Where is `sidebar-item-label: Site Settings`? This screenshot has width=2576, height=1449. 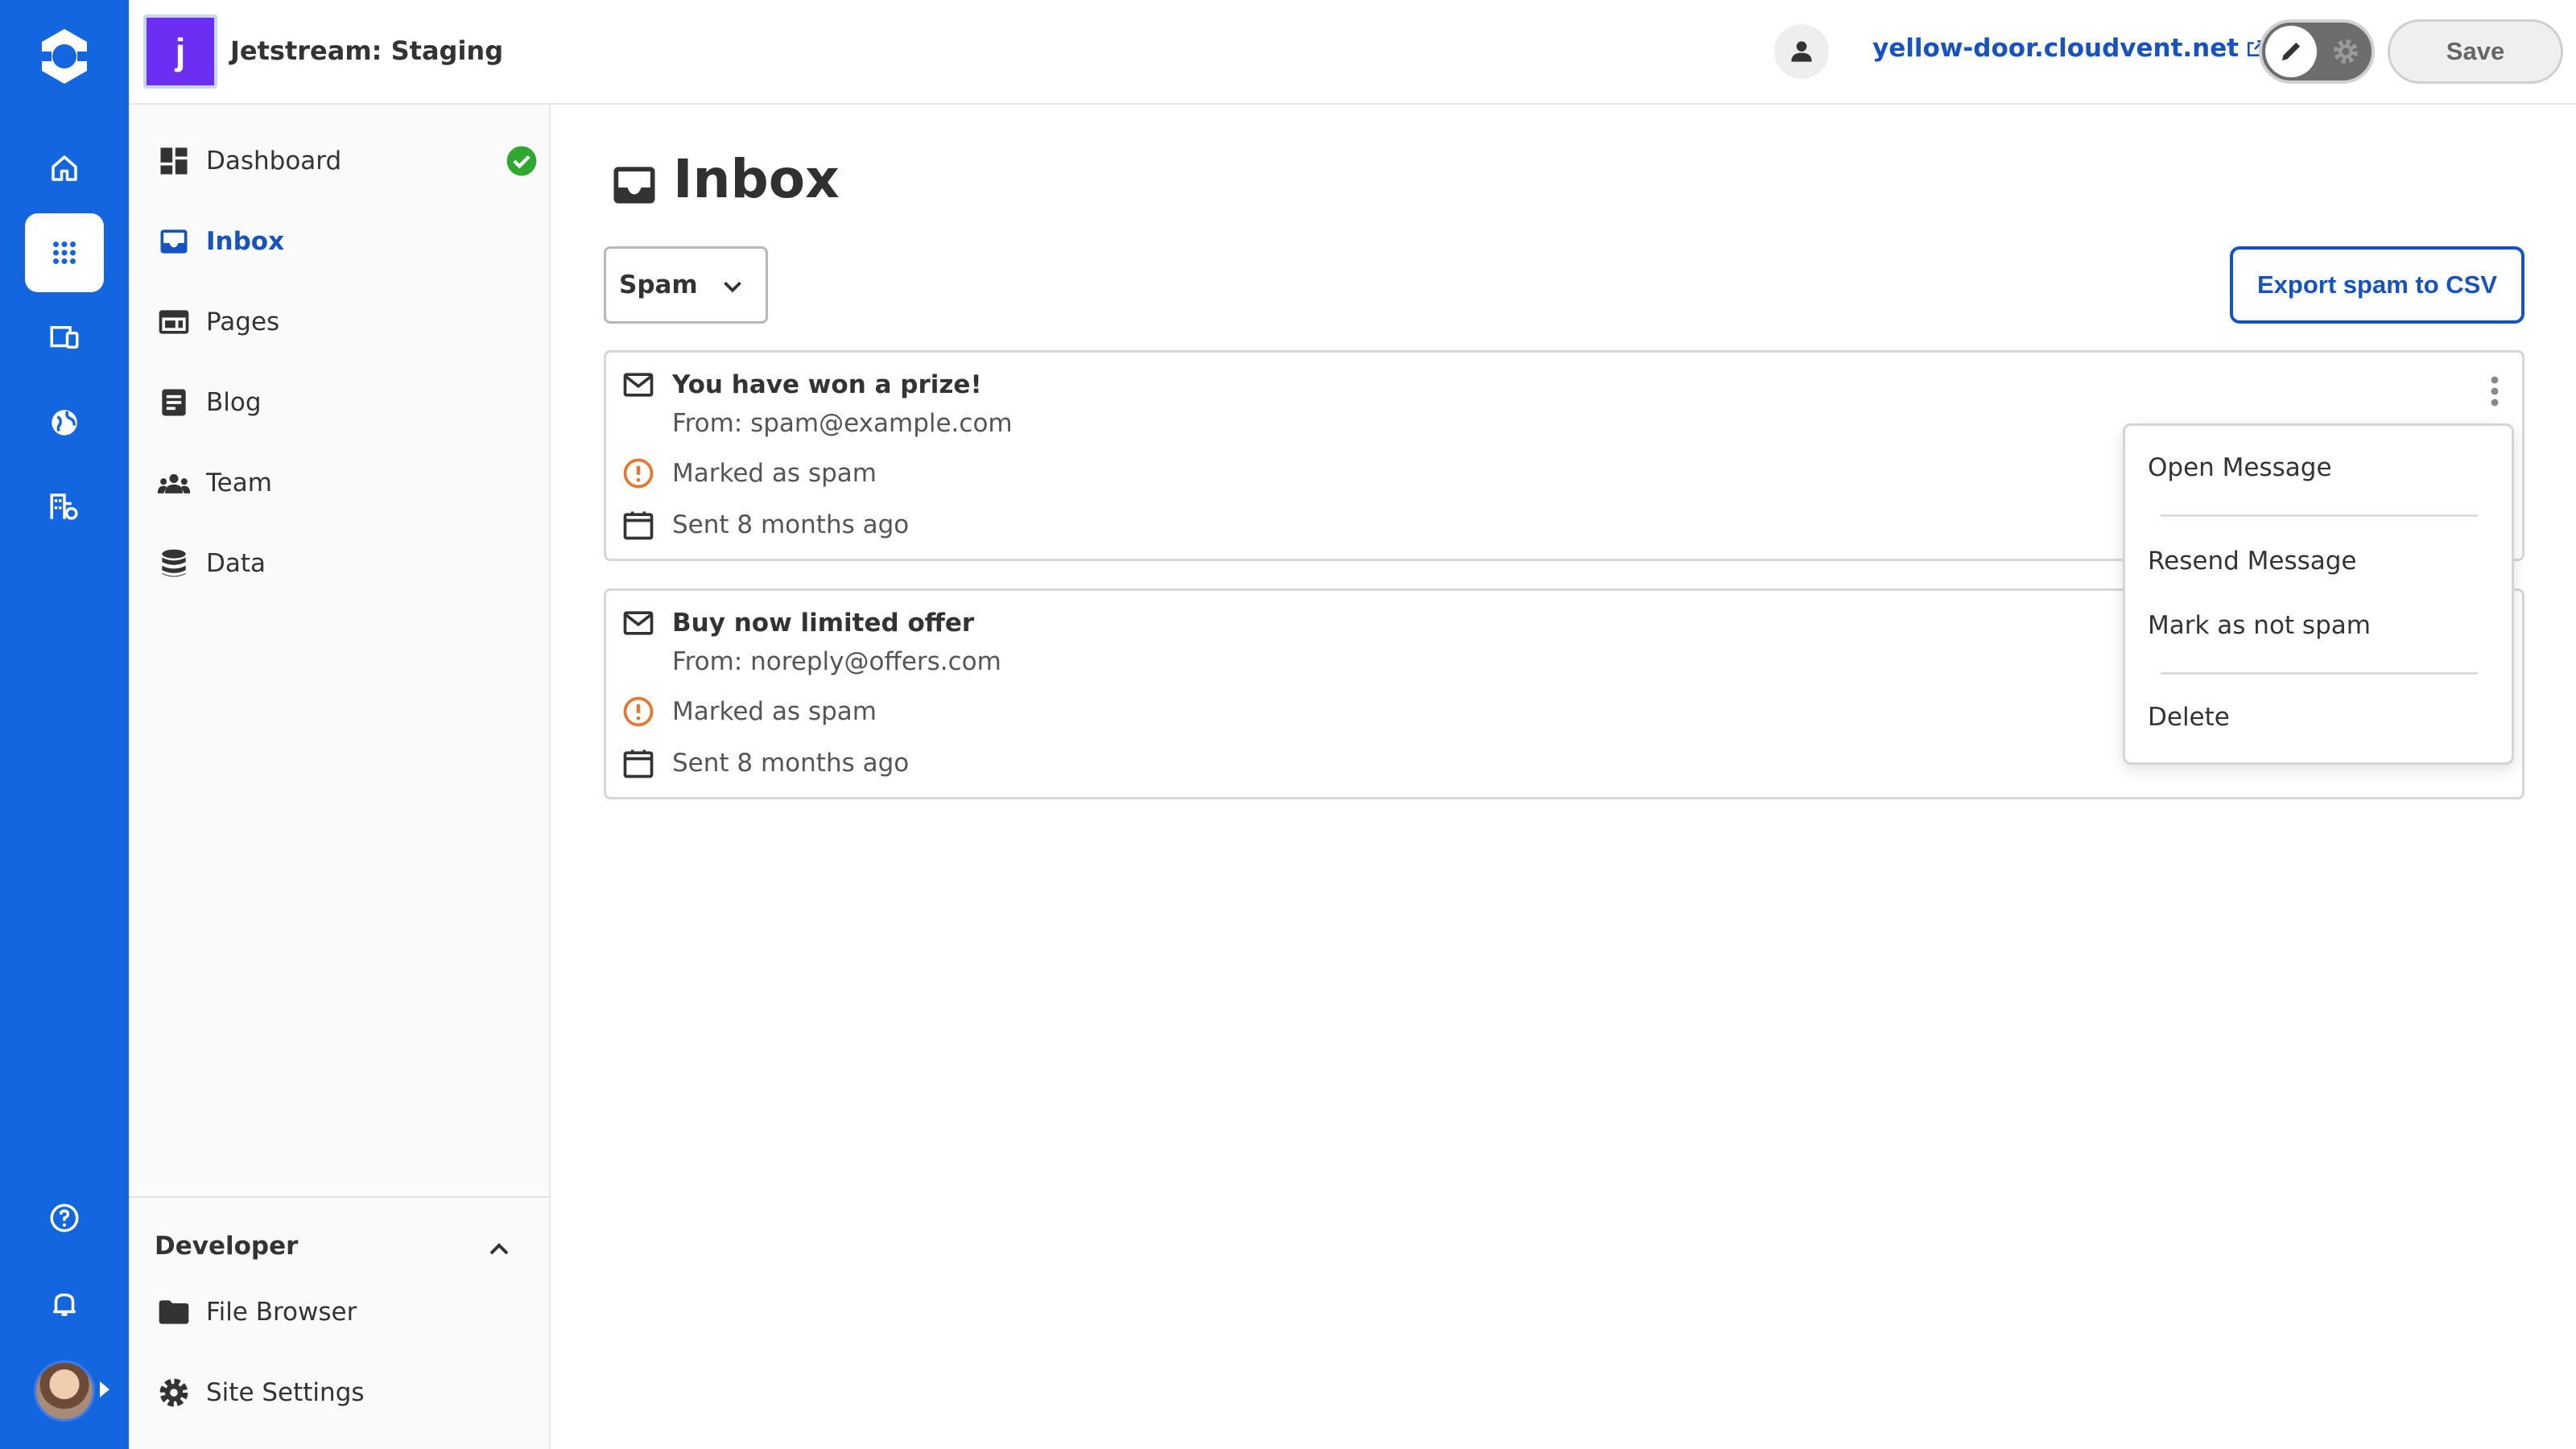
sidebar-item-label: Site Settings is located at coordinates (285, 1392).